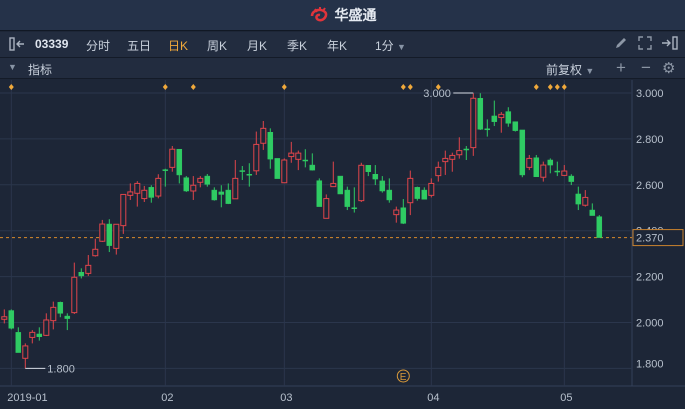  What do you see at coordinates (650, 140) in the screenshot?
I see `y-tick-label: 2.800` at bounding box center [650, 140].